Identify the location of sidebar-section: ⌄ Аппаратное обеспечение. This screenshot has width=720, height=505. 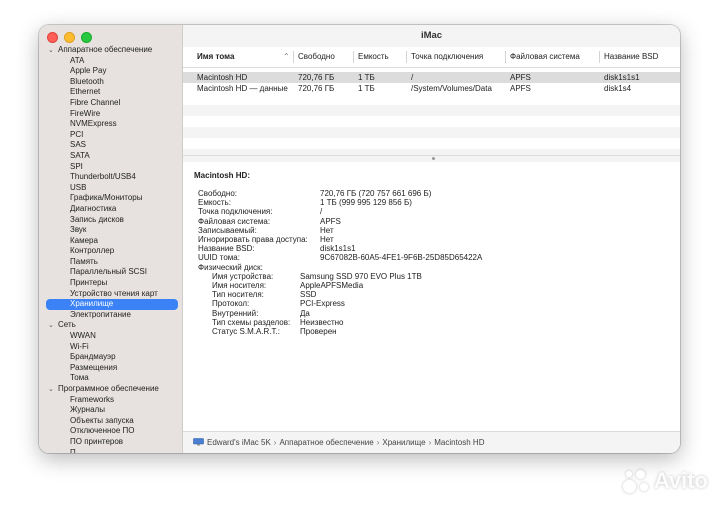
(110, 50).